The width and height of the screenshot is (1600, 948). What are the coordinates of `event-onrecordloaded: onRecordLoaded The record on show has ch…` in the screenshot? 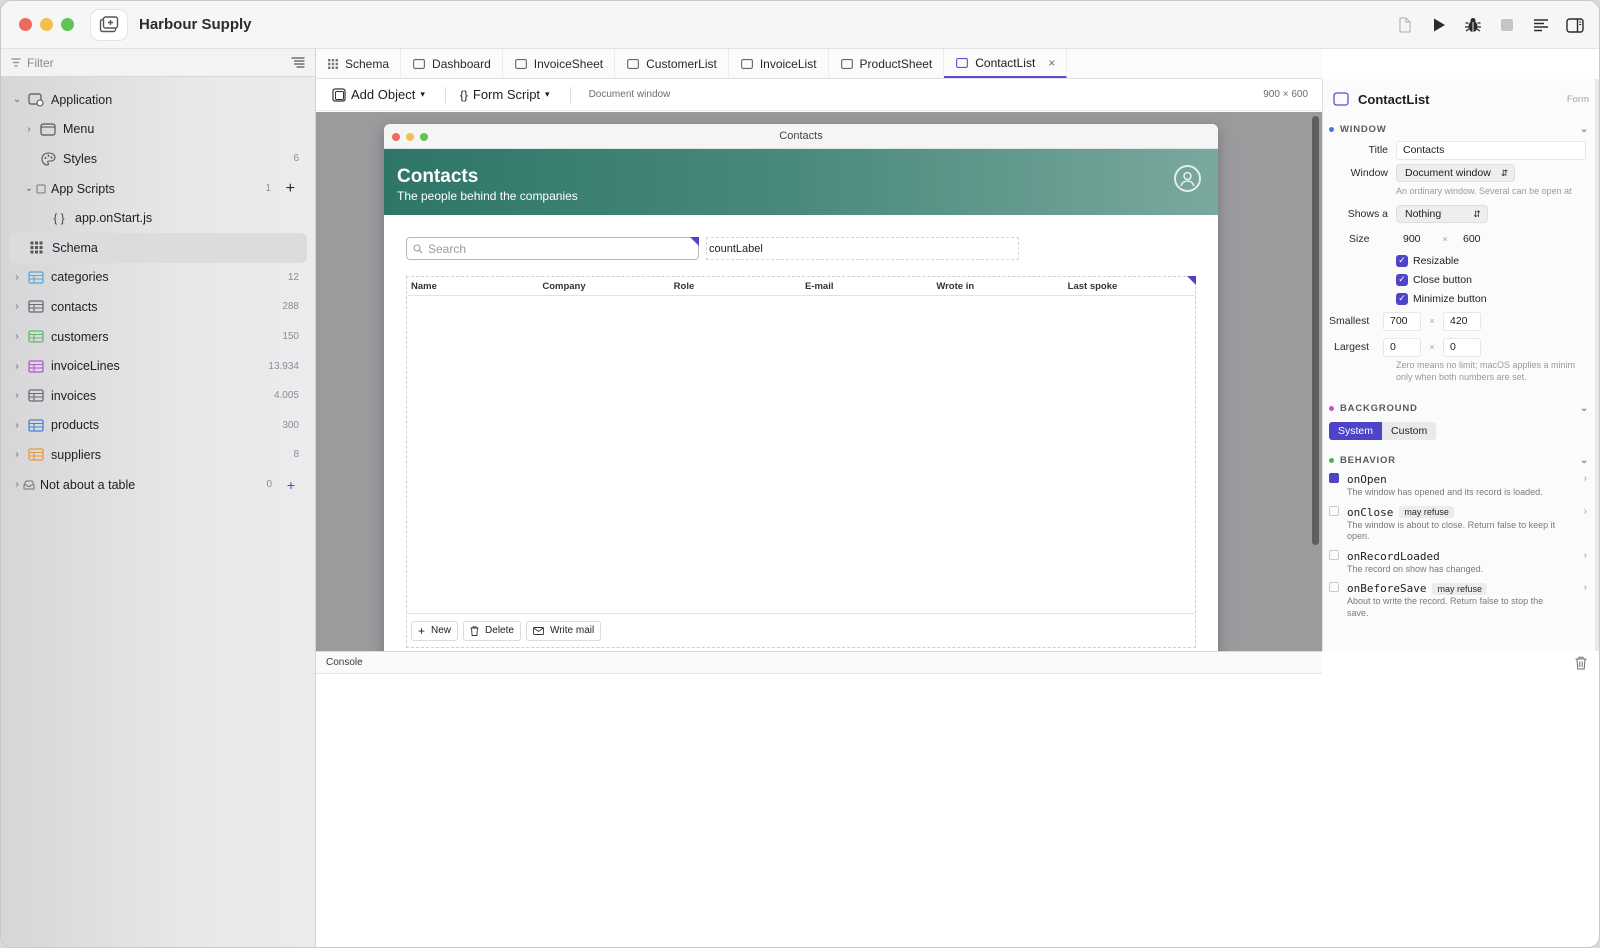 It's located at (1461, 562).